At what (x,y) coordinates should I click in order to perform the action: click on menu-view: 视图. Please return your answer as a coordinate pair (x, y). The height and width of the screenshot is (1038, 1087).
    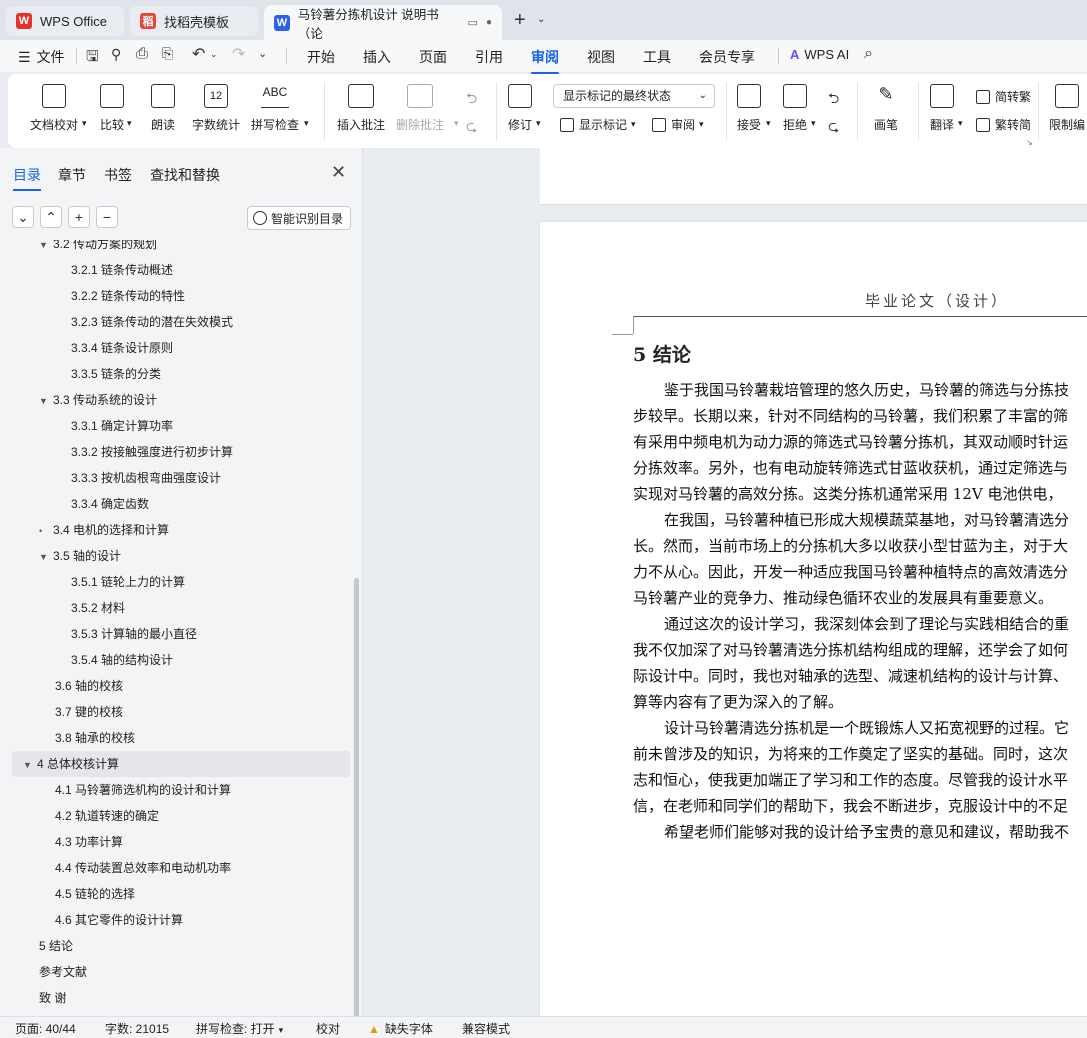
    Looking at the image, I should click on (601, 57).